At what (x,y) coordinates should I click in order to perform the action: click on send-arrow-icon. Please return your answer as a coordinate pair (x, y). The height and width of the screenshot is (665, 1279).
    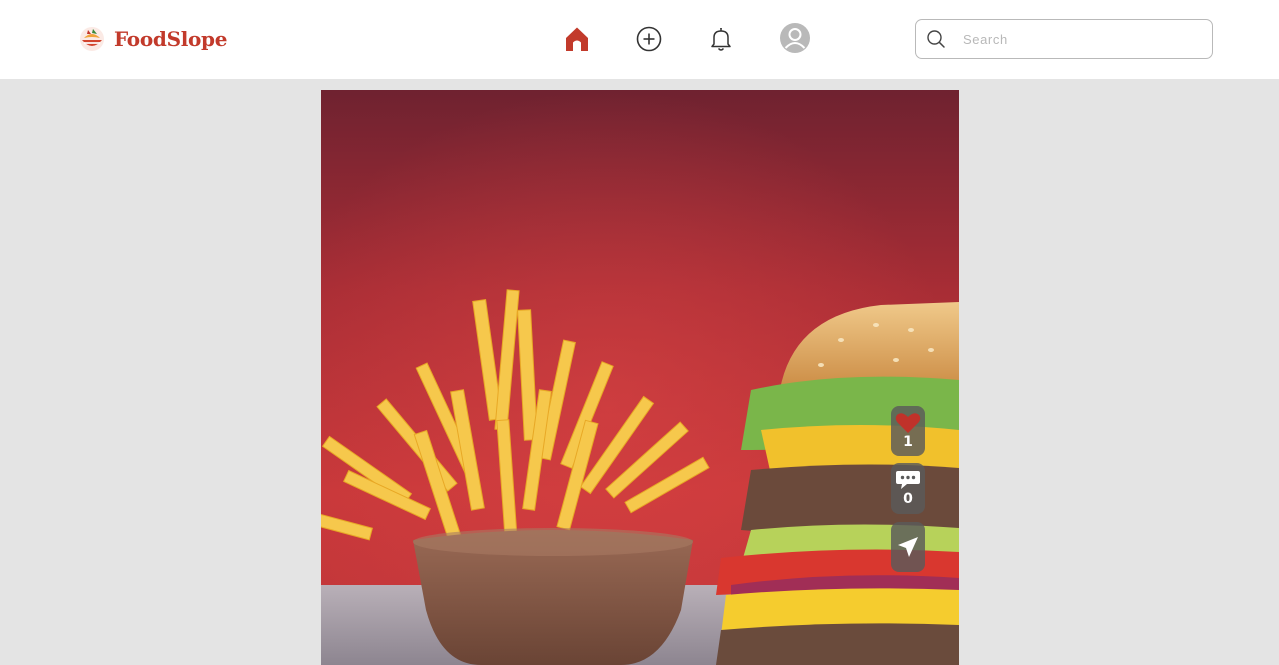
    Looking at the image, I should click on (908, 547).